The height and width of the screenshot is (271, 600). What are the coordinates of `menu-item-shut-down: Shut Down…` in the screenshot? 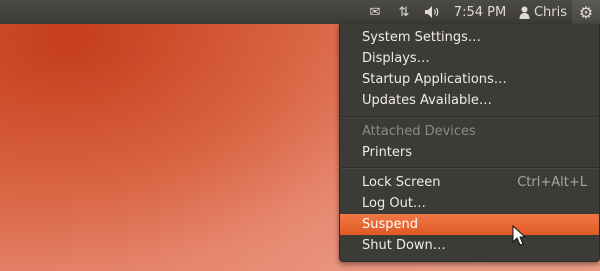 It's located at (469, 245).